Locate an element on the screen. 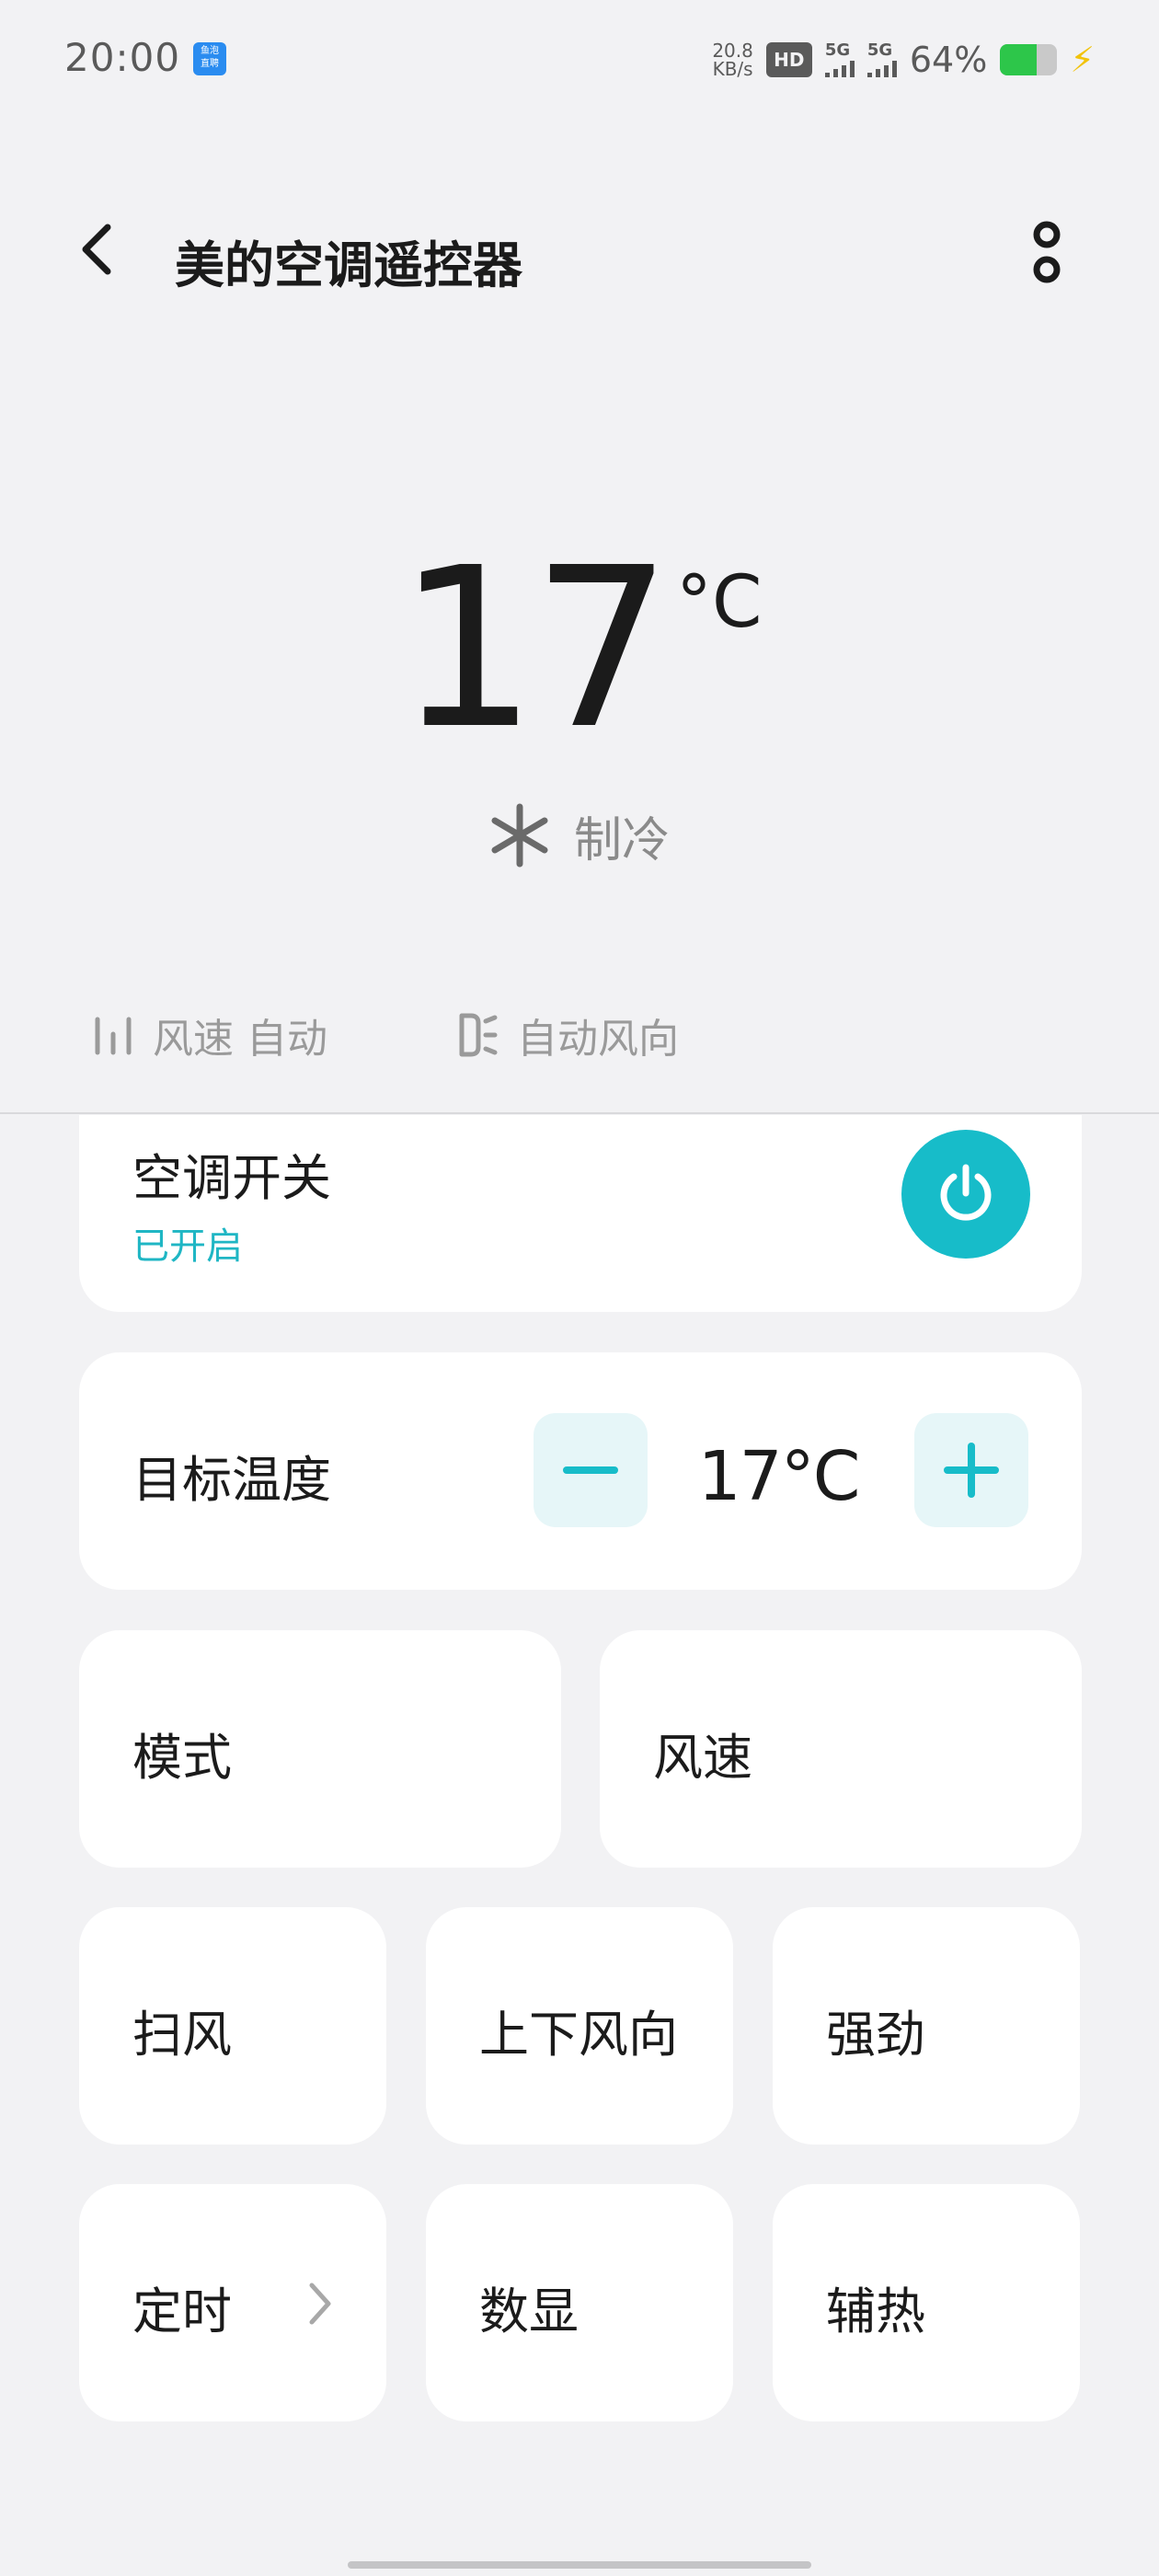  snowflake-icon is located at coordinates (519, 835).